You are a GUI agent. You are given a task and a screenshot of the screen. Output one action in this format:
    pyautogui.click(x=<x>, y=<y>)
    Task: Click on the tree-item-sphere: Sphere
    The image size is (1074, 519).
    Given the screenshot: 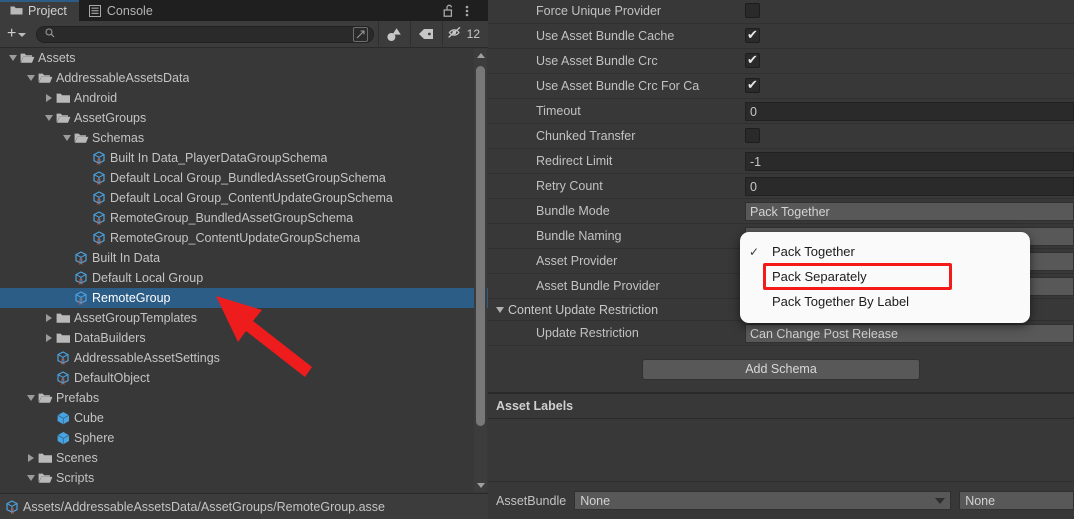 What is the action you would take?
    pyautogui.click(x=244, y=438)
    